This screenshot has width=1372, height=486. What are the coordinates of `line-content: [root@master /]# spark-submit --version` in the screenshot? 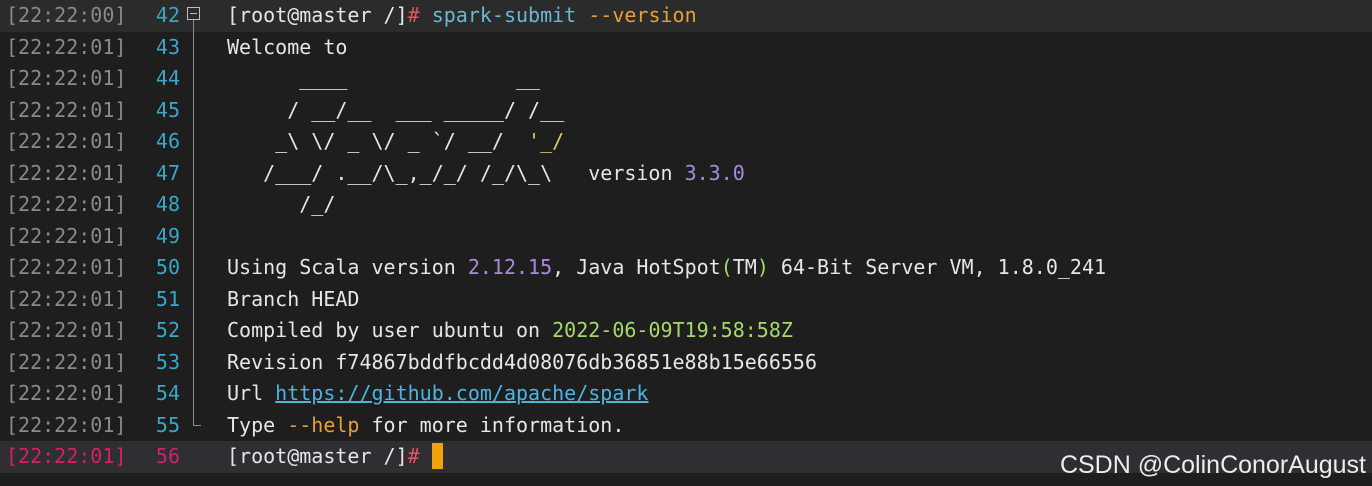 It's located at (462, 16).